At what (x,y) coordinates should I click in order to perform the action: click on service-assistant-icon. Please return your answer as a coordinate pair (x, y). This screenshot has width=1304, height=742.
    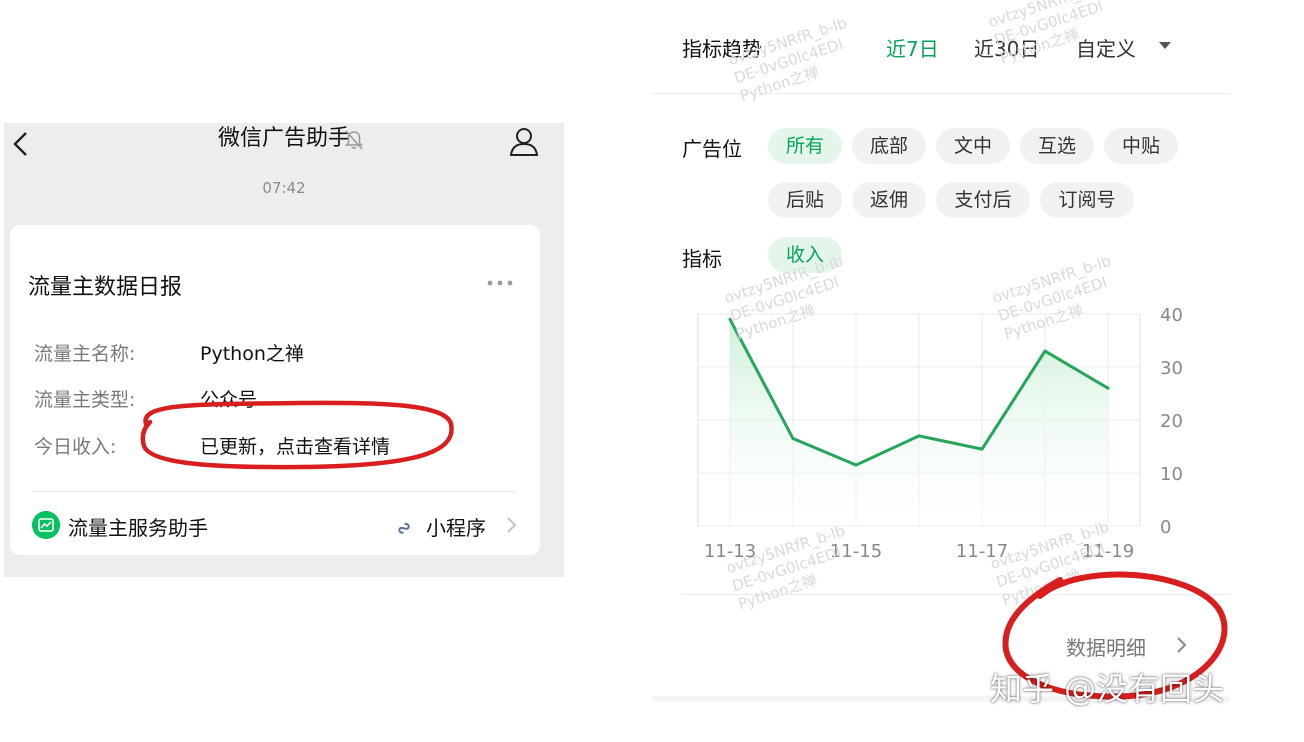
    Looking at the image, I should click on (46, 525).